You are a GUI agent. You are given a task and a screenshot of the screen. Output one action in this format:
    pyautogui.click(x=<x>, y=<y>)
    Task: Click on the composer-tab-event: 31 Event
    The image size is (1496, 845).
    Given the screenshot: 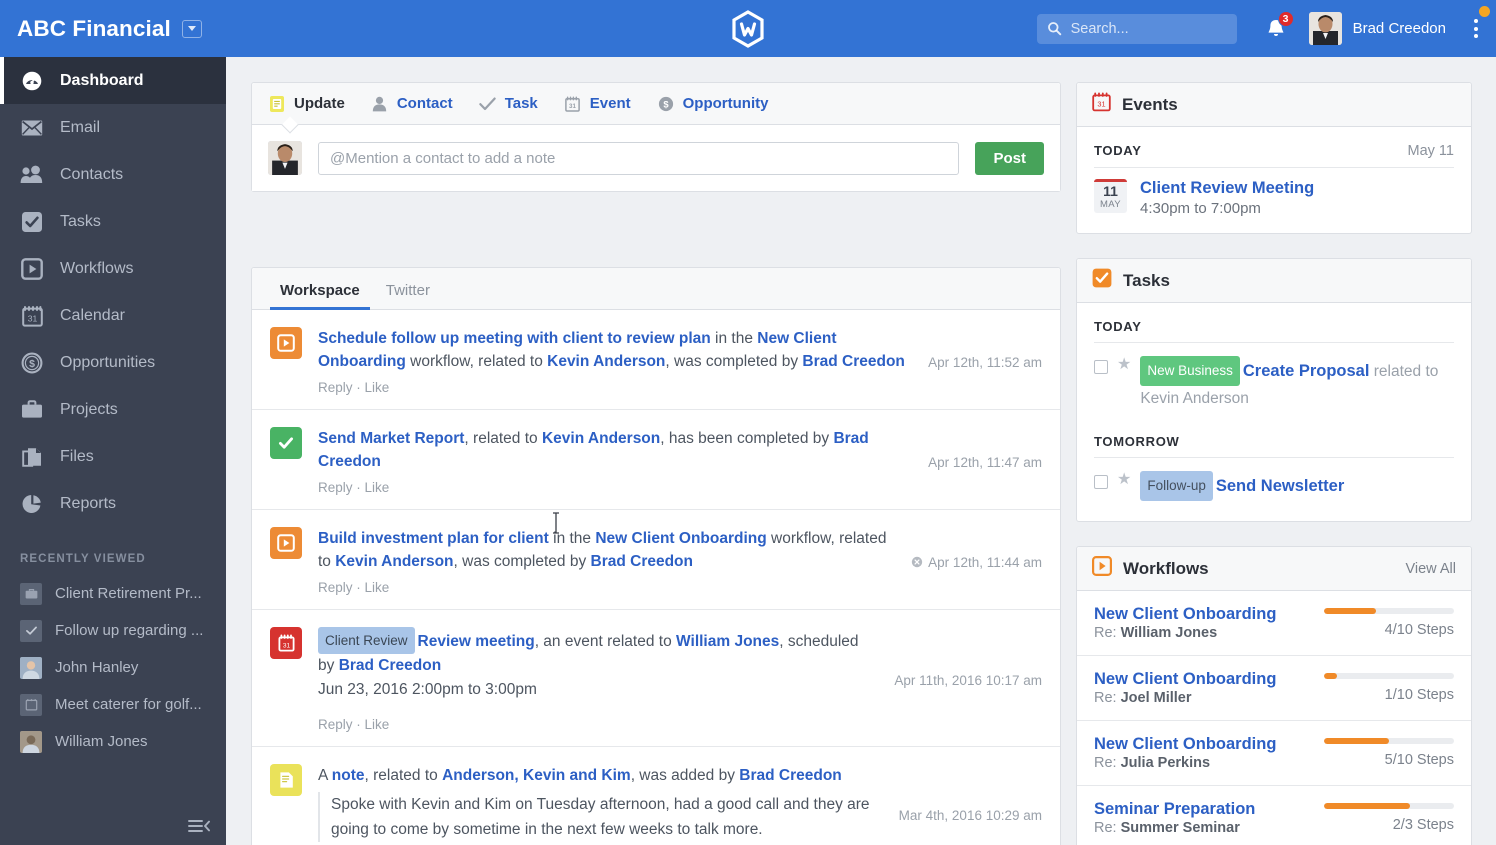 What is the action you would take?
    pyautogui.click(x=597, y=104)
    